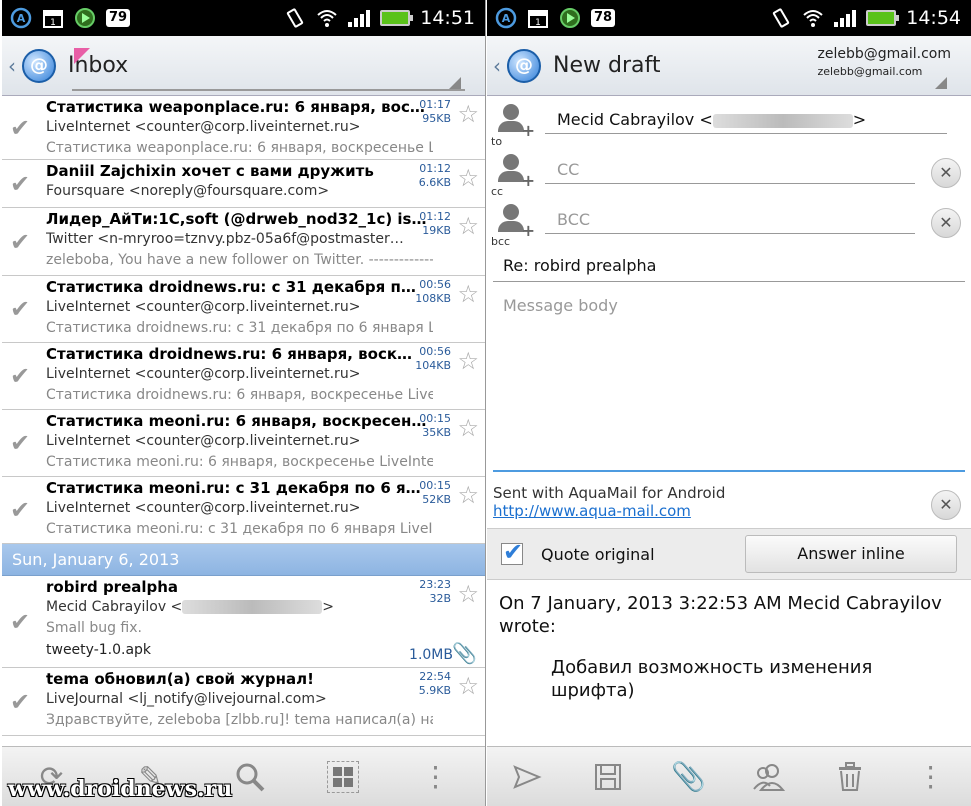 Image resolution: width=971 pixels, height=806 pixels. I want to click on status-bar: A 1 78 14:54, so click(729, 18).